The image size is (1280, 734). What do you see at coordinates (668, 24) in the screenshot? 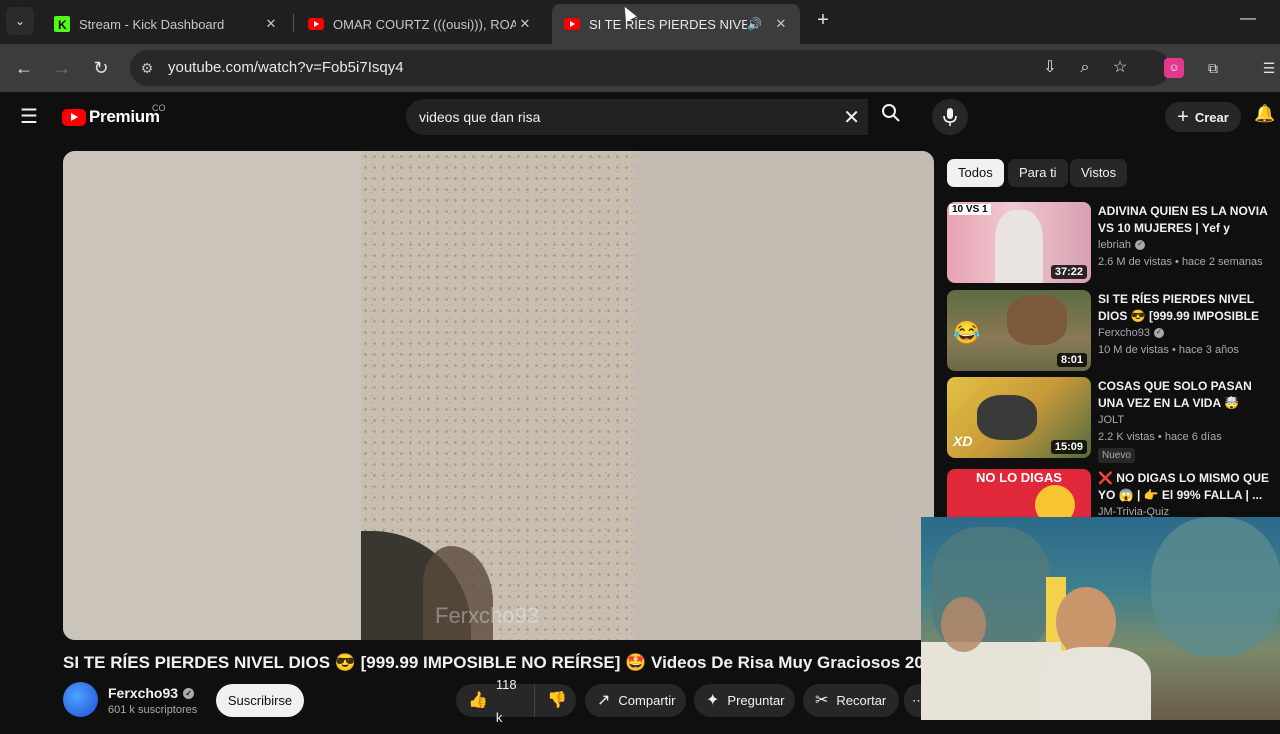
I see `tab-title: SI TE RÍES PIERDES NIVEL D` at bounding box center [668, 24].